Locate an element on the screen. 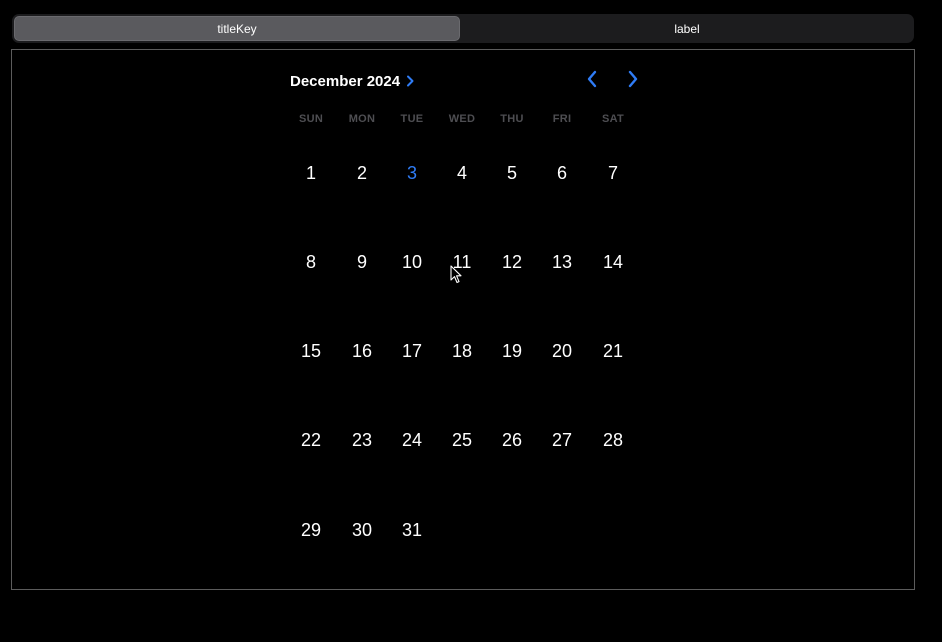  day-cell: 28 is located at coordinates (613, 440).